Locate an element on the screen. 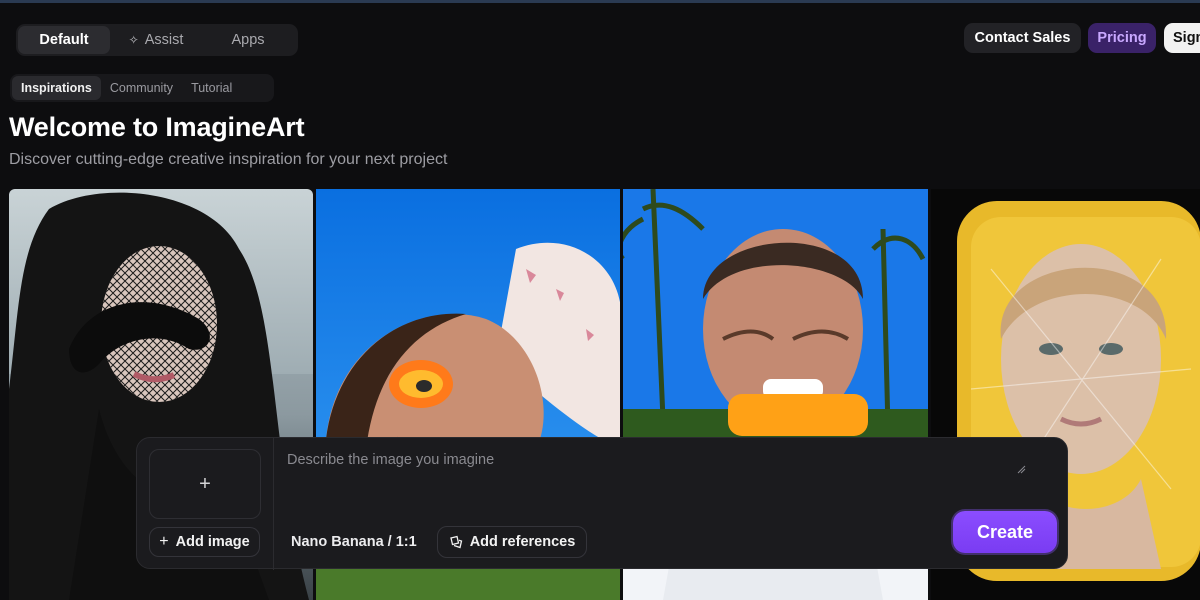 This screenshot has height=600, width=1200. pricing-button: Pricing is located at coordinates (1122, 38).